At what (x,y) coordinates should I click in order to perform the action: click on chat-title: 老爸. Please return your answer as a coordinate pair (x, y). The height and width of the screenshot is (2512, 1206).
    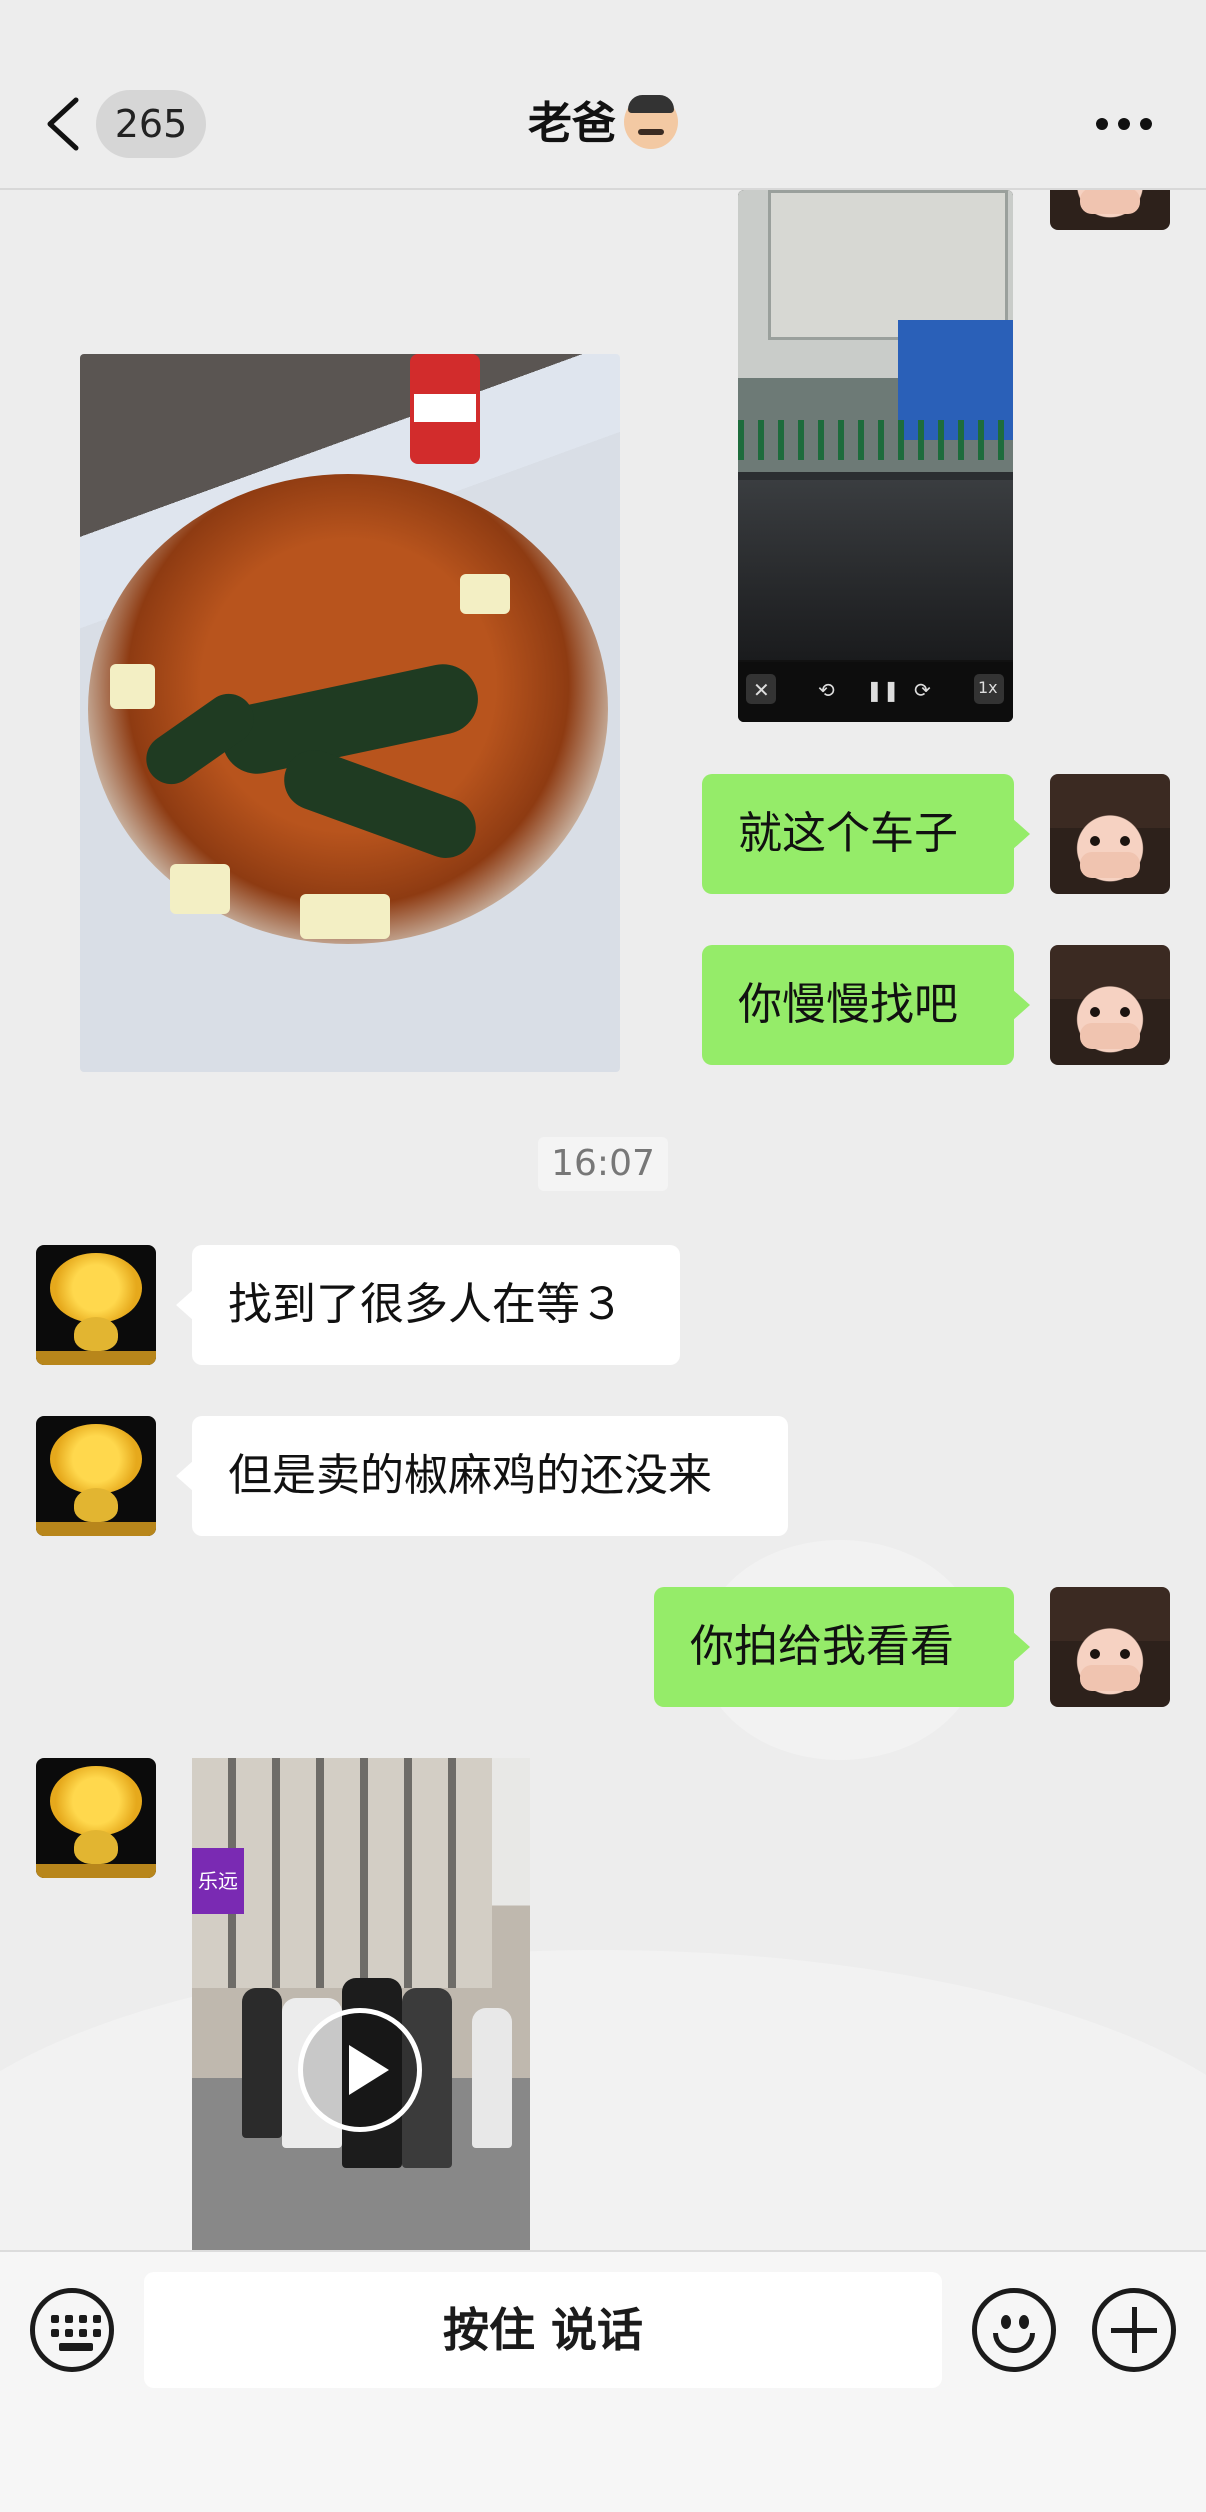
    Looking at the image, I should click on (603, 124).